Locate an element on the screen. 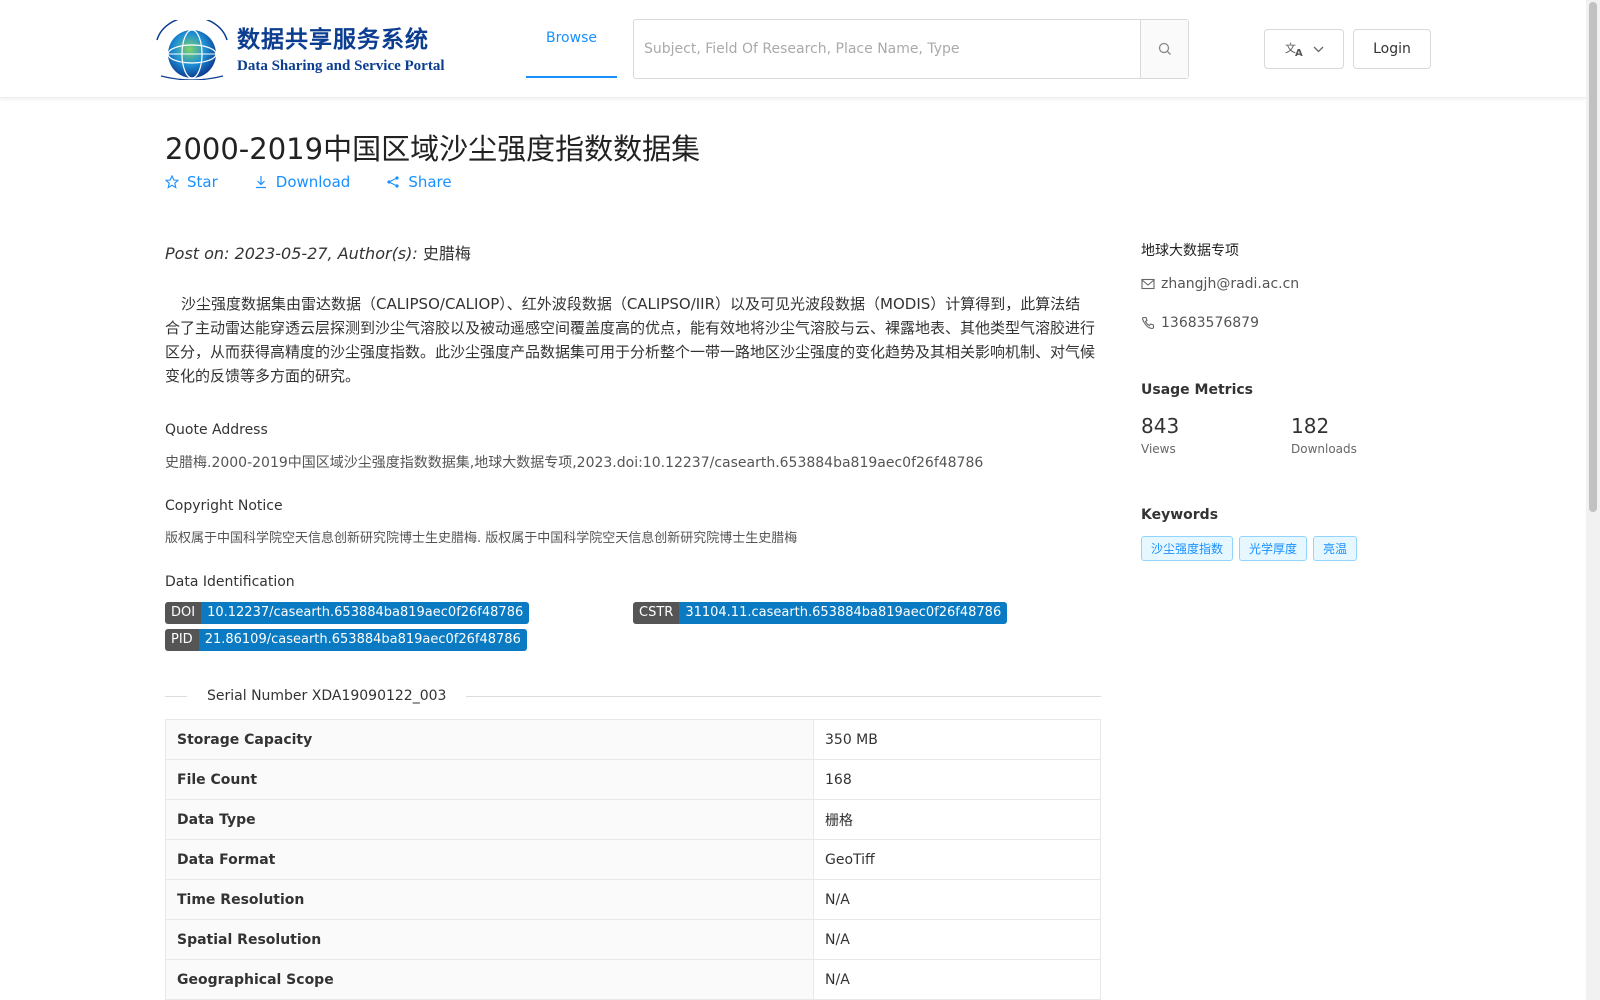 This screenshot has height=1000, width=1600. table-row: Geographical Scope N/A is located at coordinates (633, 979).